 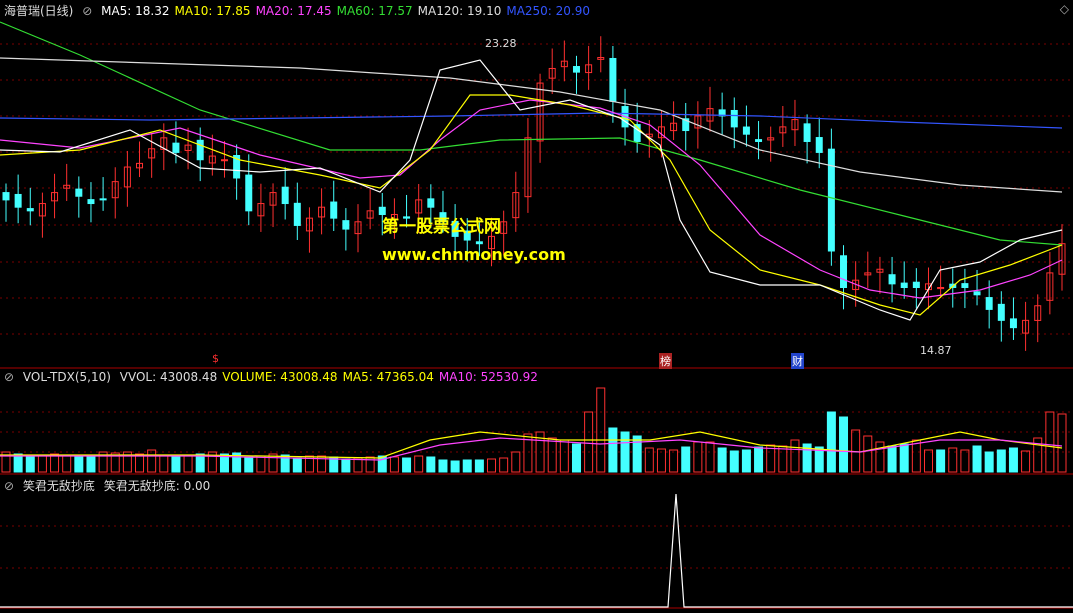 I want to click on header-toggle-icon: ⊘, so click(x=87, y=11).